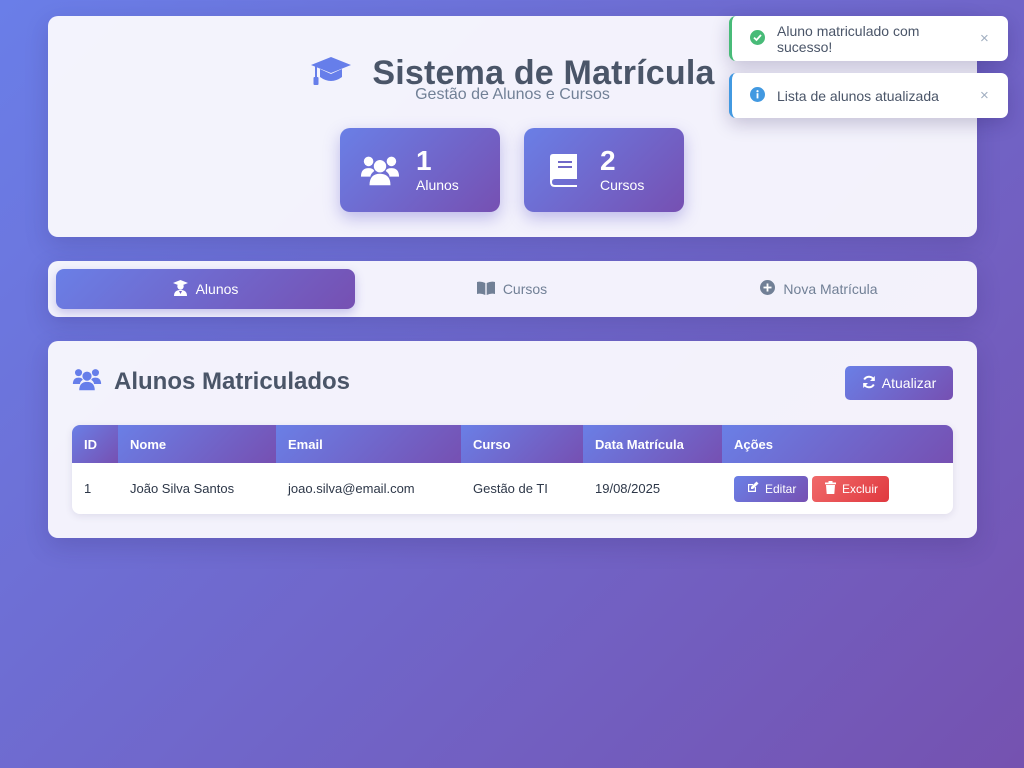 The height and width of the screenshot is (768, 1024). I want to click on section-title: Alunos Matriculados, so click(232, 381).